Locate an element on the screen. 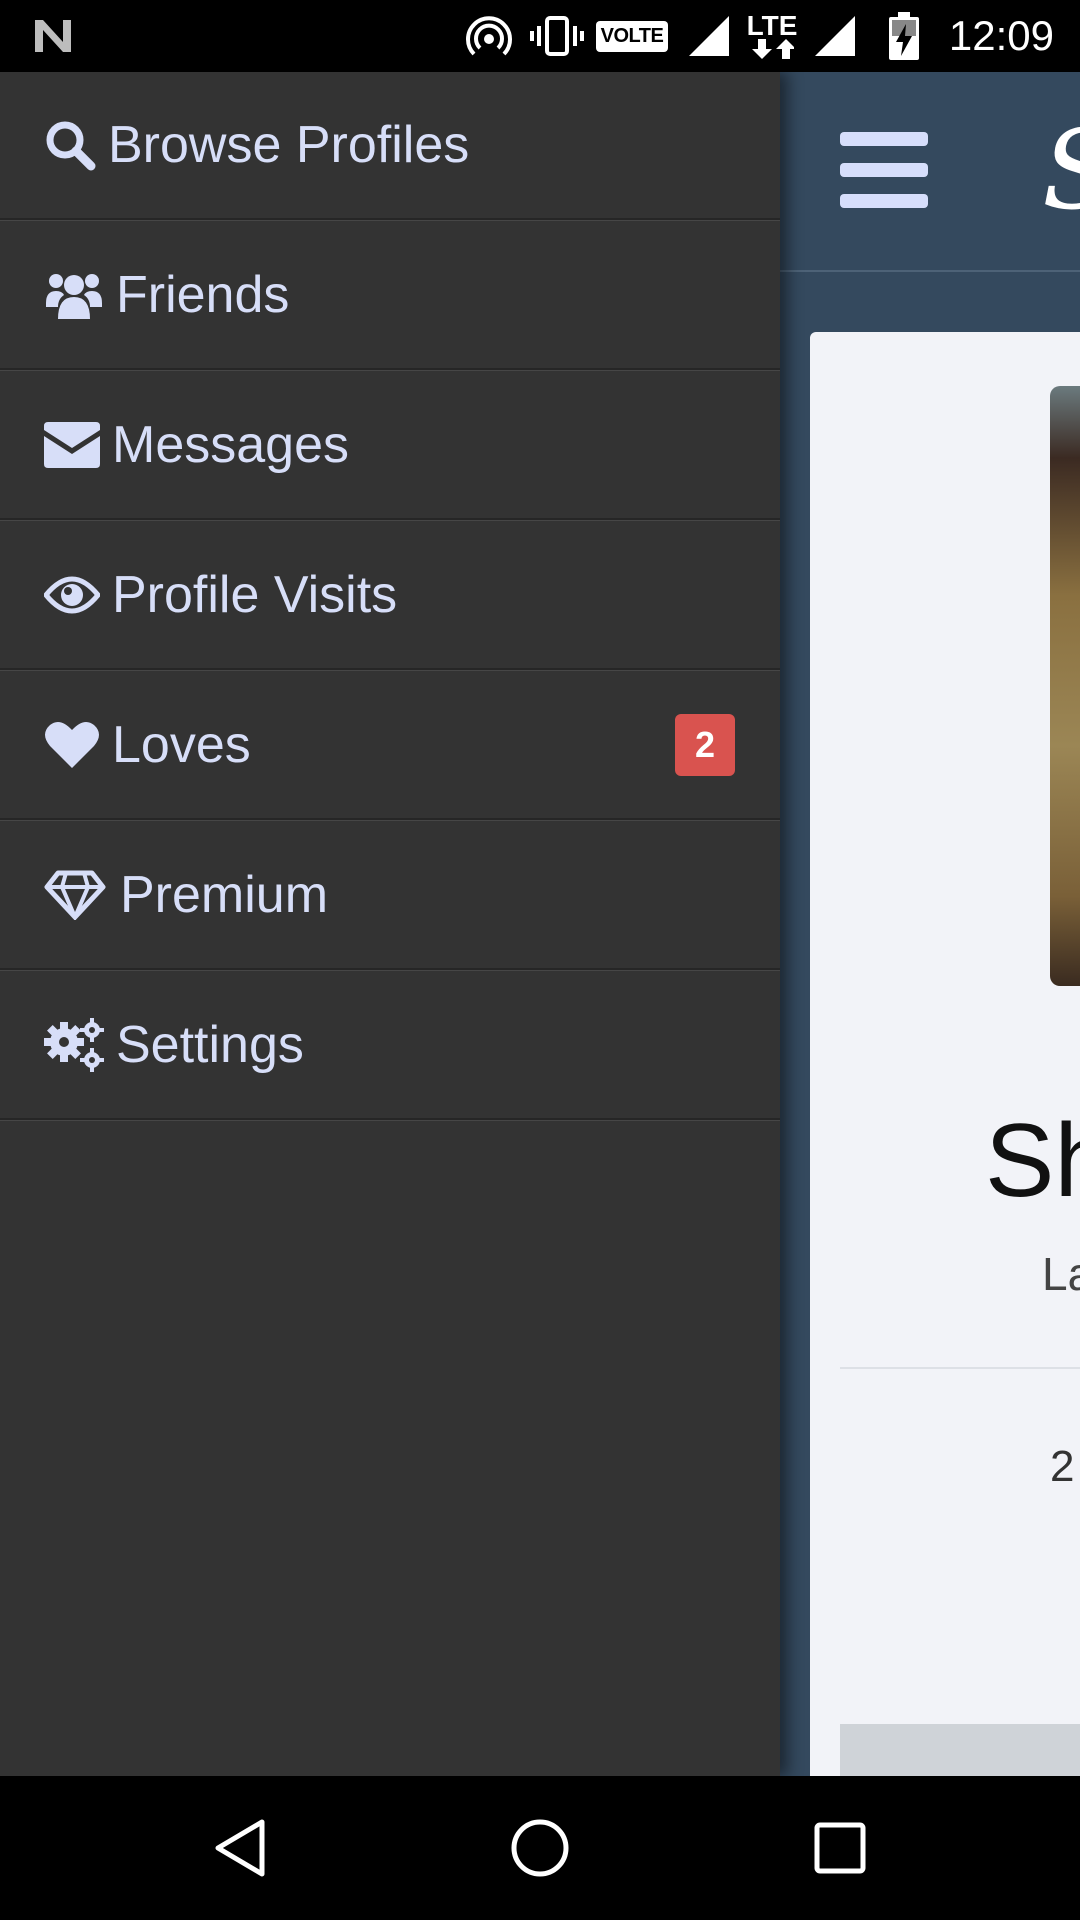  envelope-icon is located at coordinates (72, 445).